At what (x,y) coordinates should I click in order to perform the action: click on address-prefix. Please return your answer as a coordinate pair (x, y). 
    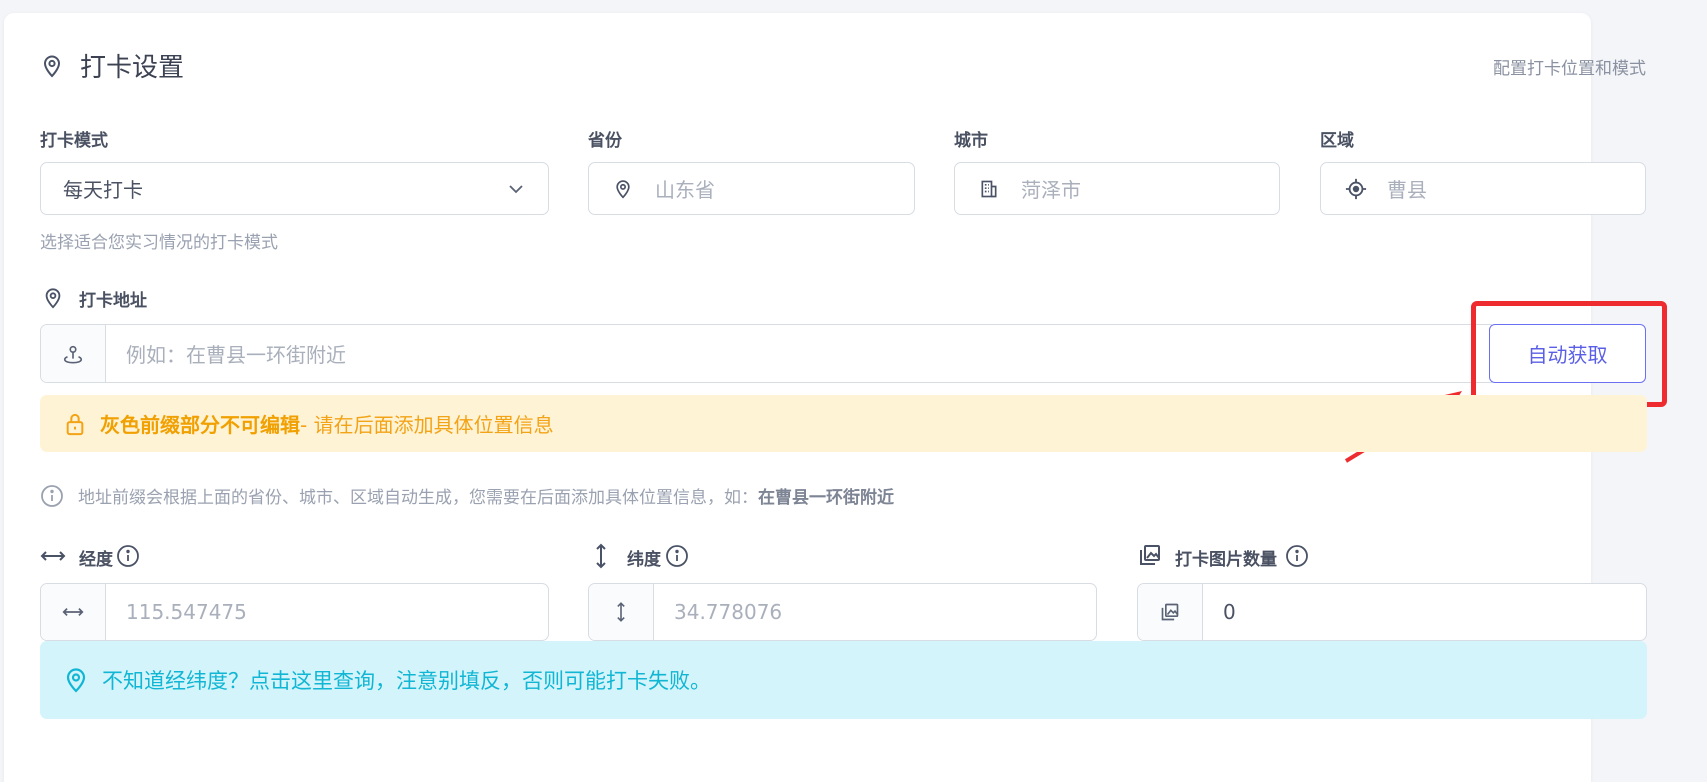
    Looking at the image, I should click on (73, 353).